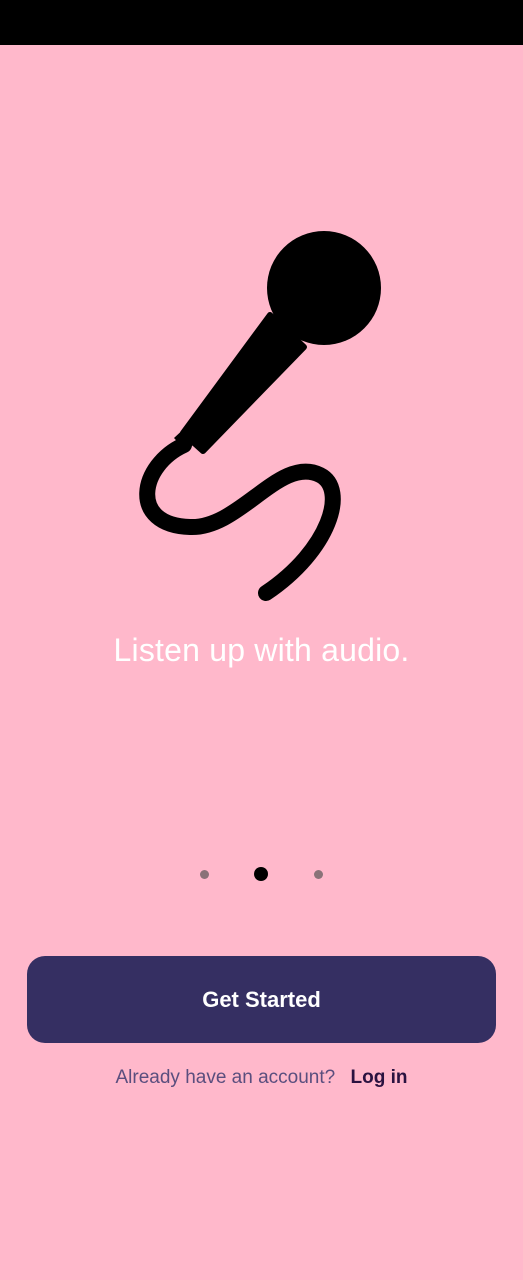 The width and height of the screenshot is (523, 1280). What do you see at coordinates (379, 1077) in the screenshot?
I see `login-link: Log in` at bounding box center [379, 1077].